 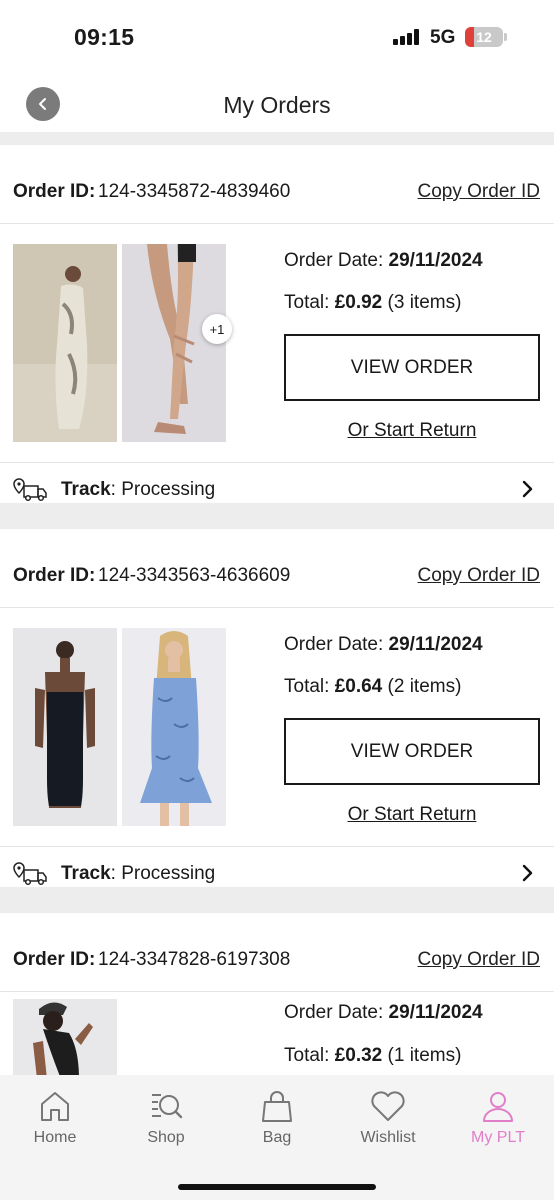 What do you see at coordinates (167, 1106) in the screenshot?
I see `shop-search-icon` at bounding box center [167, 1106].